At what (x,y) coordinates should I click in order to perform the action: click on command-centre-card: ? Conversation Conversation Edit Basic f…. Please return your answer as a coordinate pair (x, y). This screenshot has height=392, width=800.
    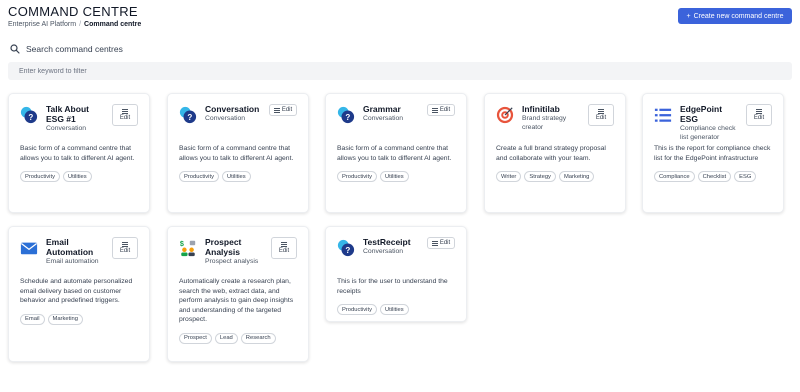
    Looking at the image, I should click on (238, 153).